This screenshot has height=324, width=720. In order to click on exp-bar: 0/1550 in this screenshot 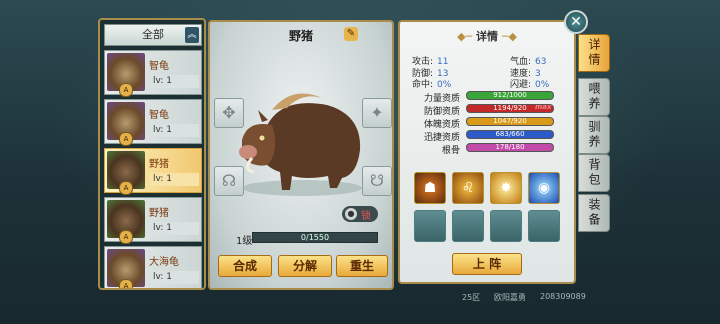, I will do `click(315, 237)`.